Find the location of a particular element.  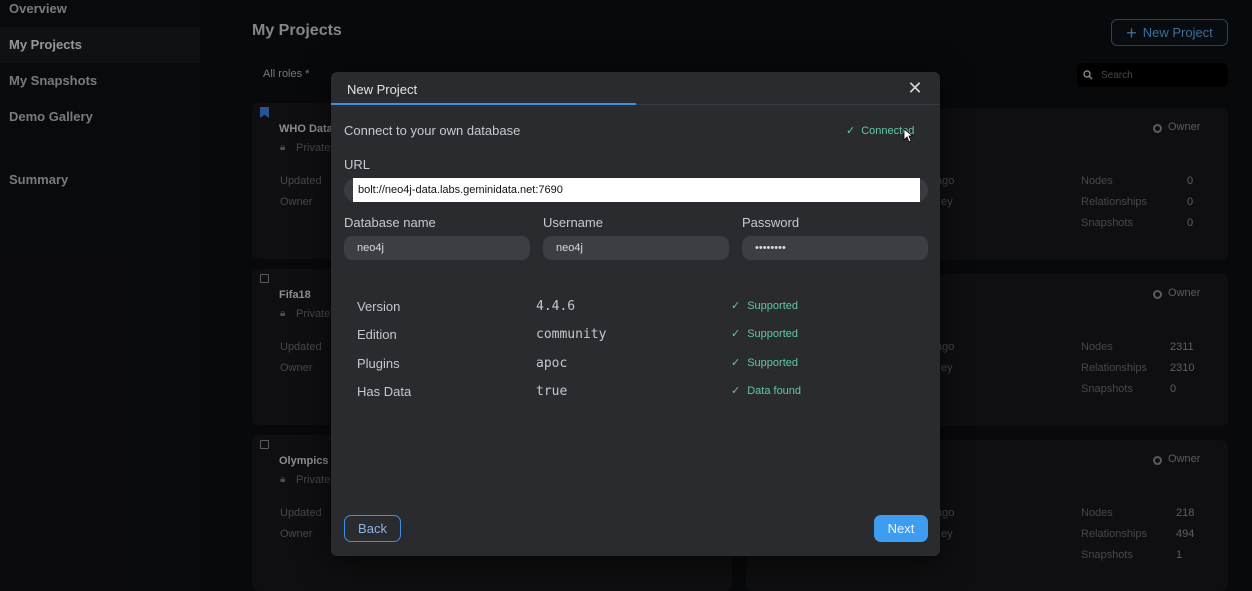

has-data-status: ✓ Data found is located at coordinates (766, 391).